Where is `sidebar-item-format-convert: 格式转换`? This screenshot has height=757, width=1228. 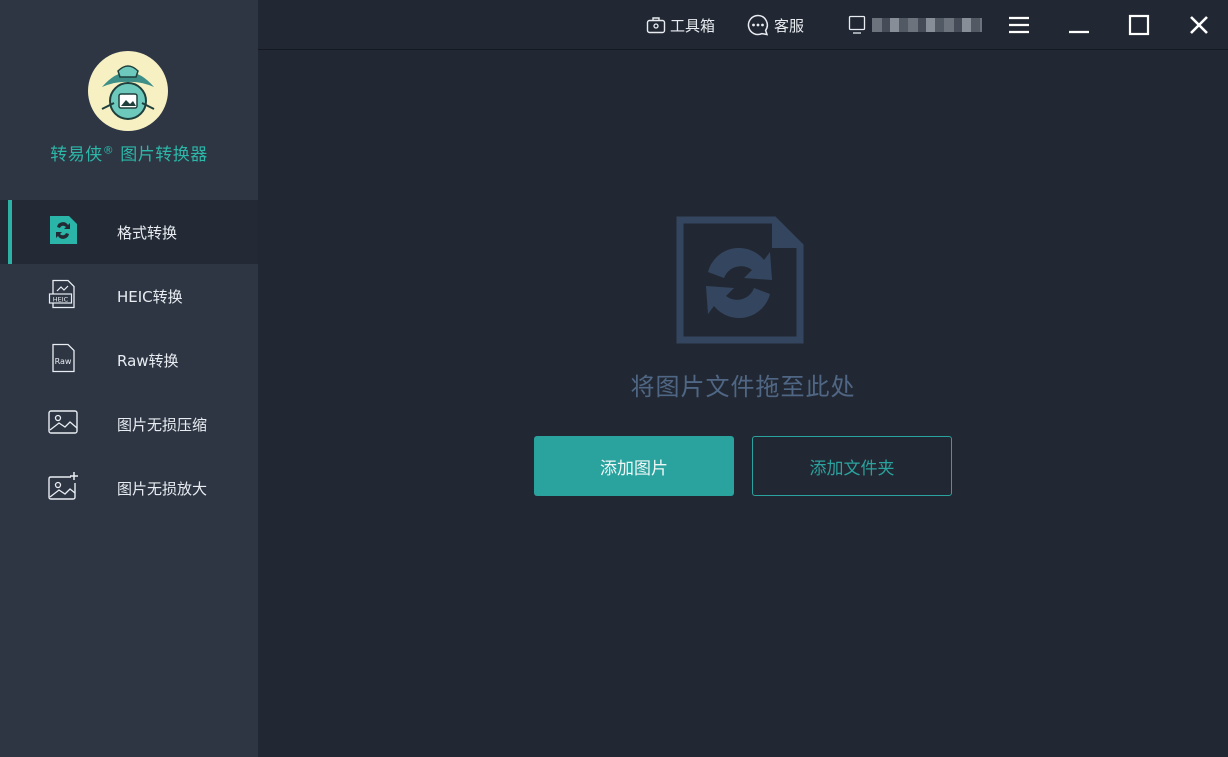
sidebar-item-format-convert: 格式转换 is located at coordinates (129, 232).